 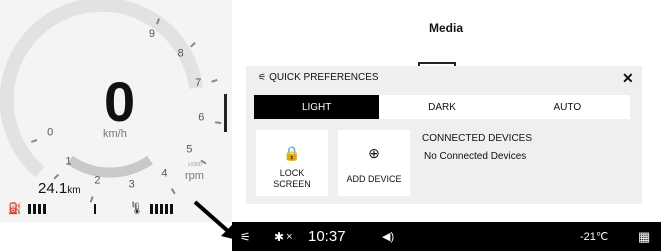 What do you see at coordinates (292, 184) in the screenshot?
I see `lock-screen-label-line2: SCREEN` at bounding box center [292, 184].